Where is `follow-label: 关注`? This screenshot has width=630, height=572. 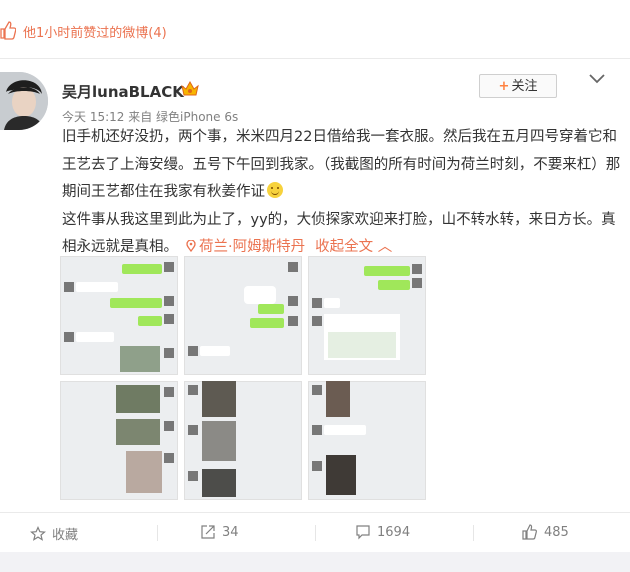 follow-label: 关注 is located at coordinates (524, 86).